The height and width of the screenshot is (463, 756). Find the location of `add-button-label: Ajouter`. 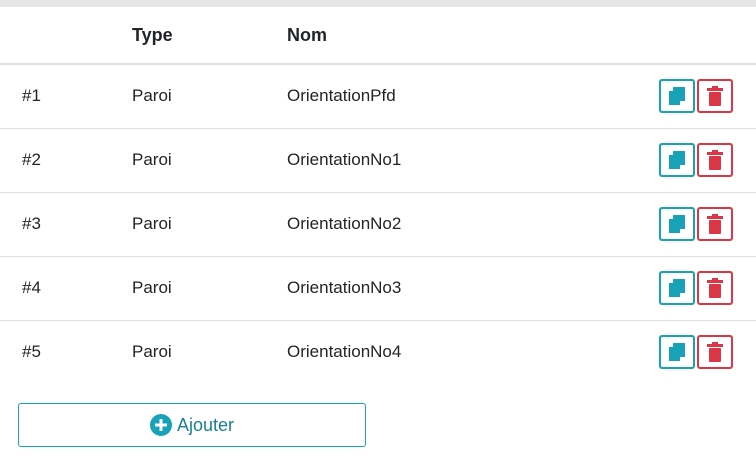

add-button-label: Ajouter is located at coordinates (205, 424).